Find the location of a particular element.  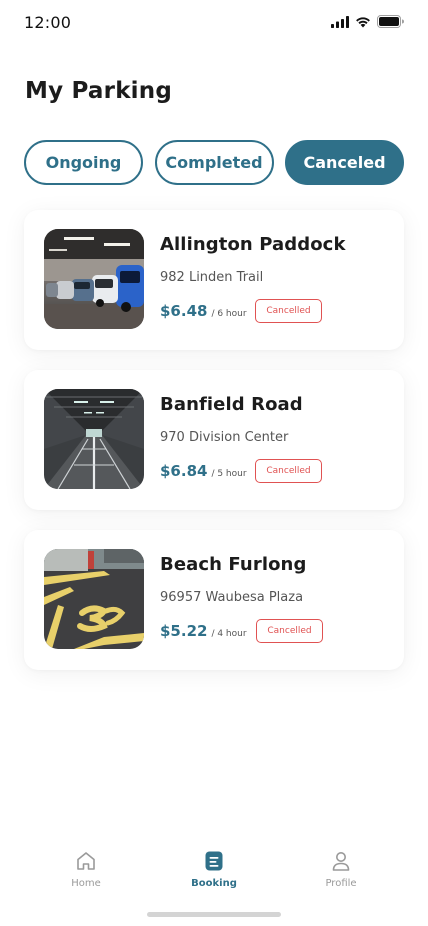

price: $5.22 is located at coordinates (184, 631).